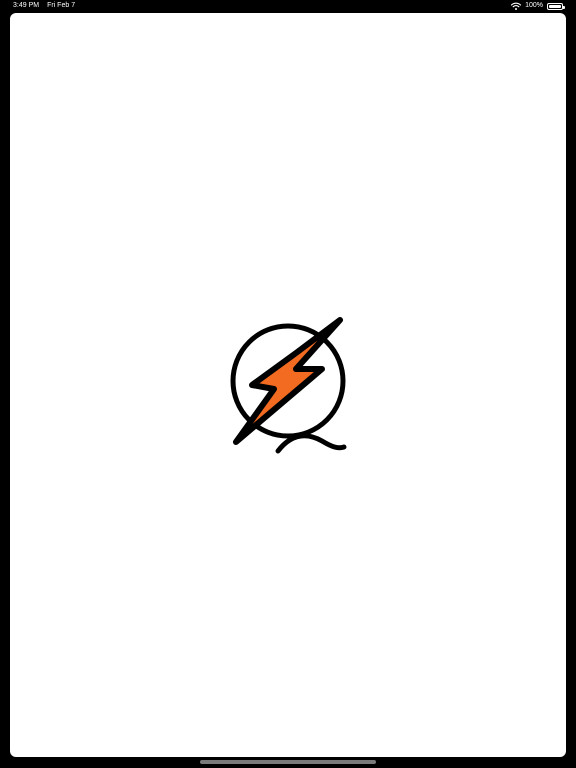 Image resolution: width=576 pixels, height=768 pixels. I want to click on status-left: 3:49 PM Fri Feb 7, so click(44, 6).